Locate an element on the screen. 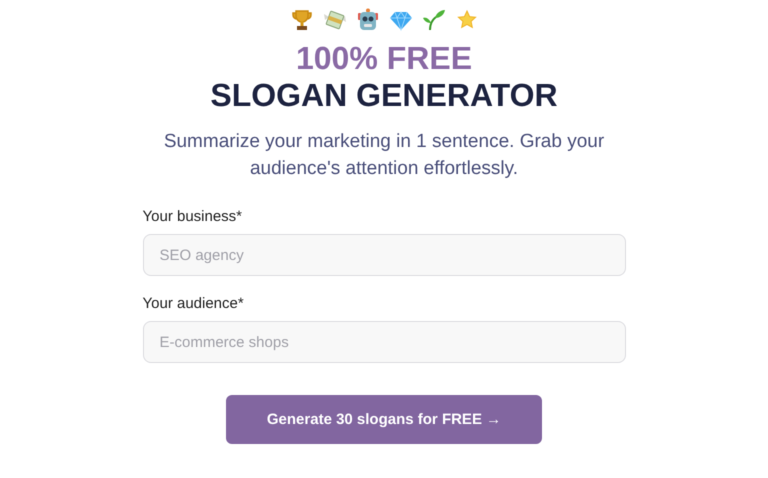  seedling-icon is located at coordinates (434, 20).